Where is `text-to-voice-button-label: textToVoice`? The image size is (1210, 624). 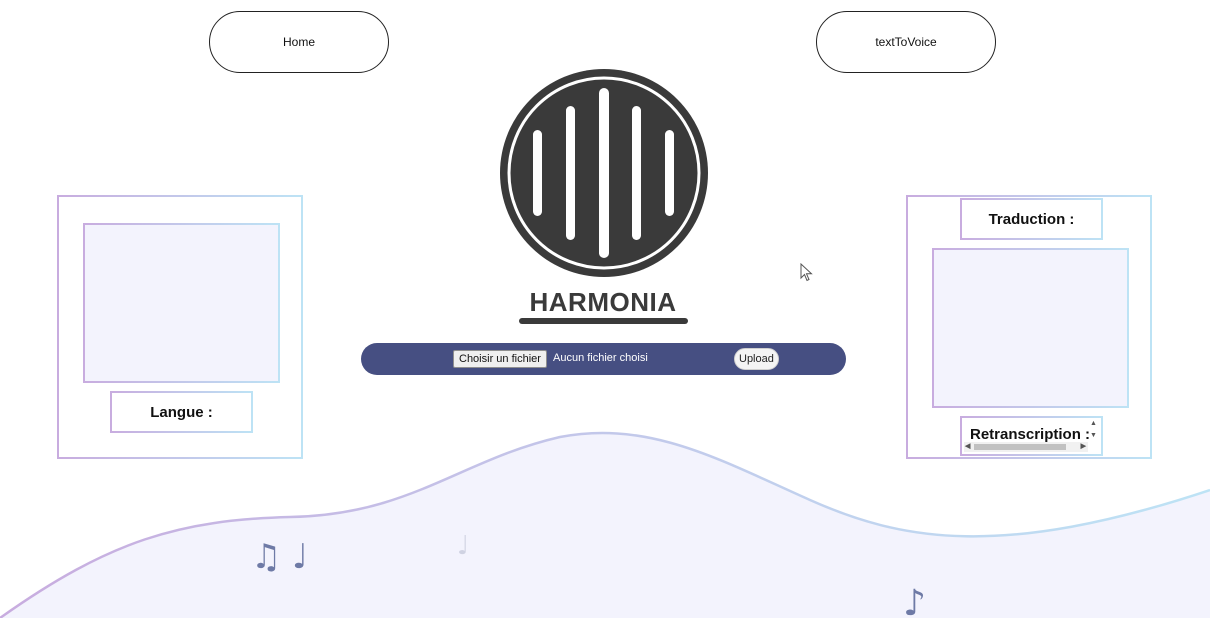 text-to-voice-button-label: textToVoice is located at coordinates (906, 42).